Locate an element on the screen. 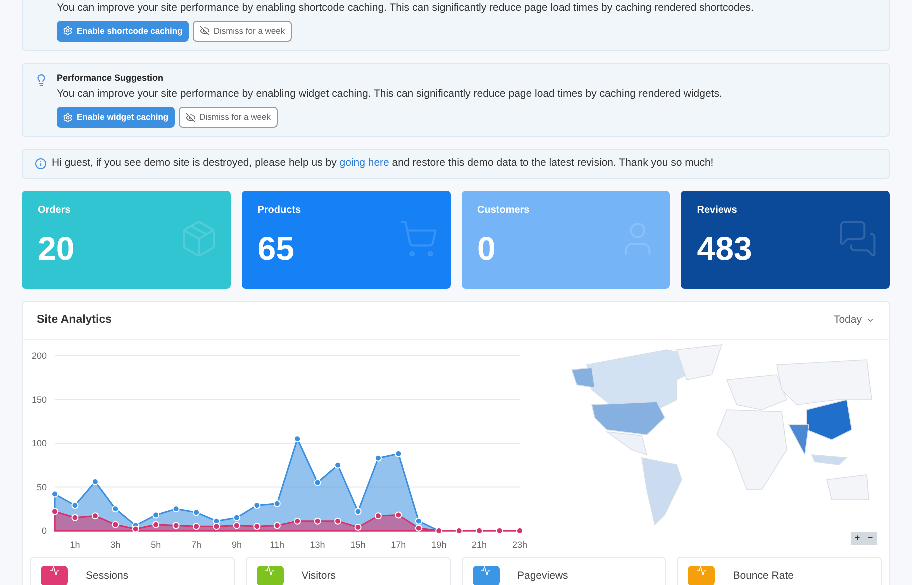 The height and width of the screenshot is (585, 912). range-dropdown: Today is located at coordinates (854, 320).